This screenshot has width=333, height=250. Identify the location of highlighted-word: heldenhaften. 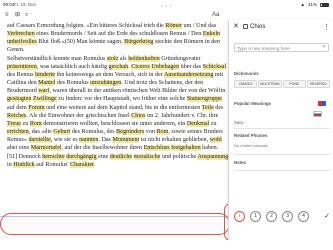
(144, 58).